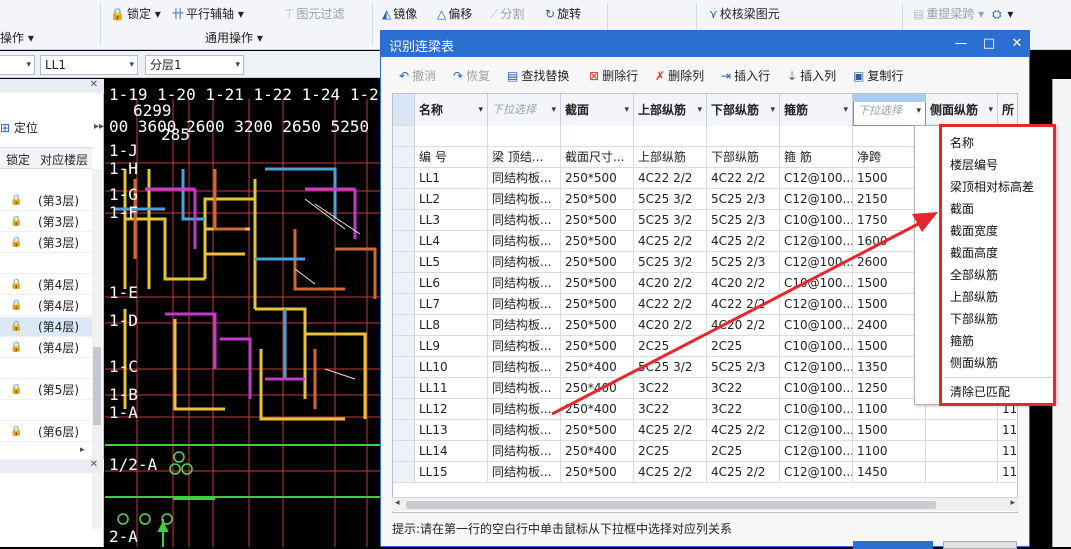 The width and height of the screenshot is (1071, 549). What do you see at coordinates (19, 127) in the screenshot?
I see `locate-button: ⊞ 定位` at bounding box center [19, 127].